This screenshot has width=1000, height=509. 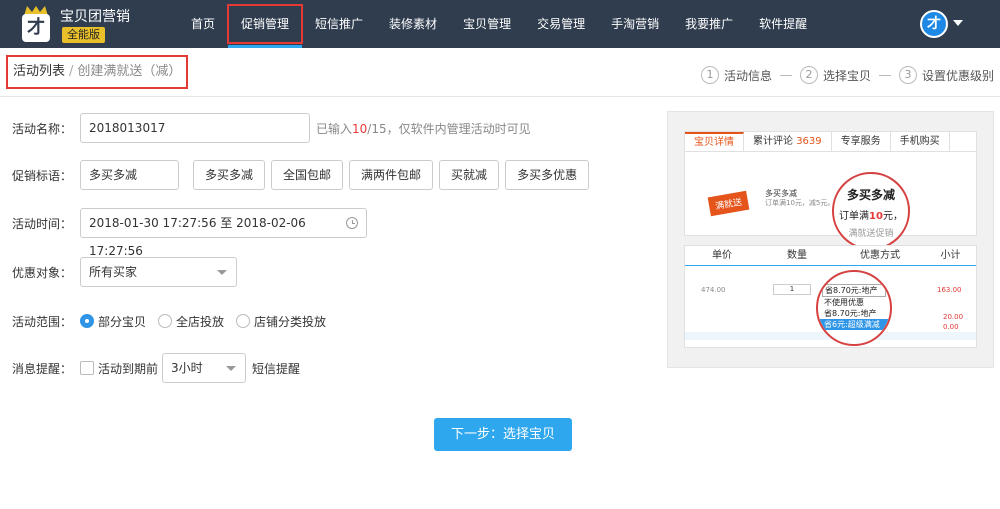 What do you see at coordinates (500, 96) in the screenshot?
I see `header-divider` at bounding box center [500, 96].